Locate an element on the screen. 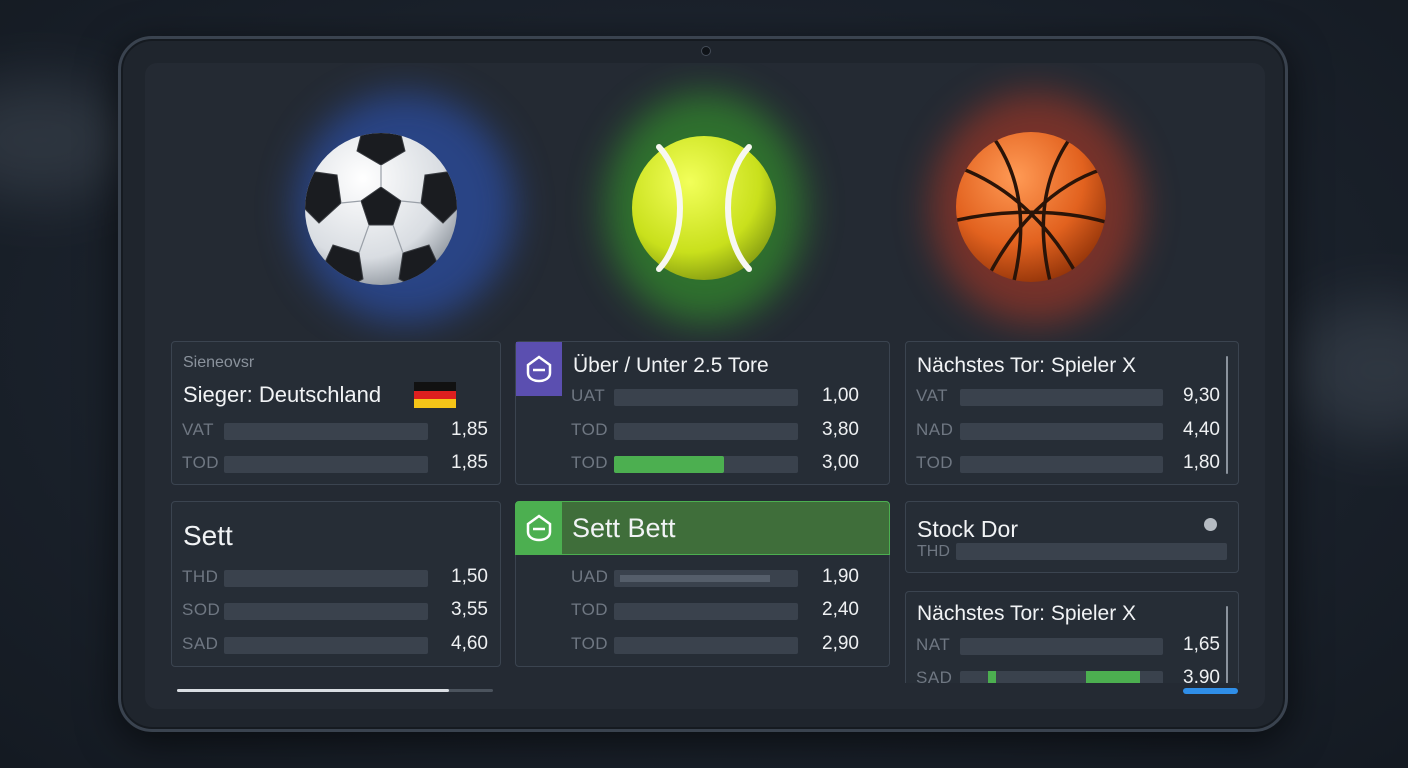 The height and width of the screenshot is (768, 1408). odds-row: TOD 1,80 is located at coordinates (1072, 463).